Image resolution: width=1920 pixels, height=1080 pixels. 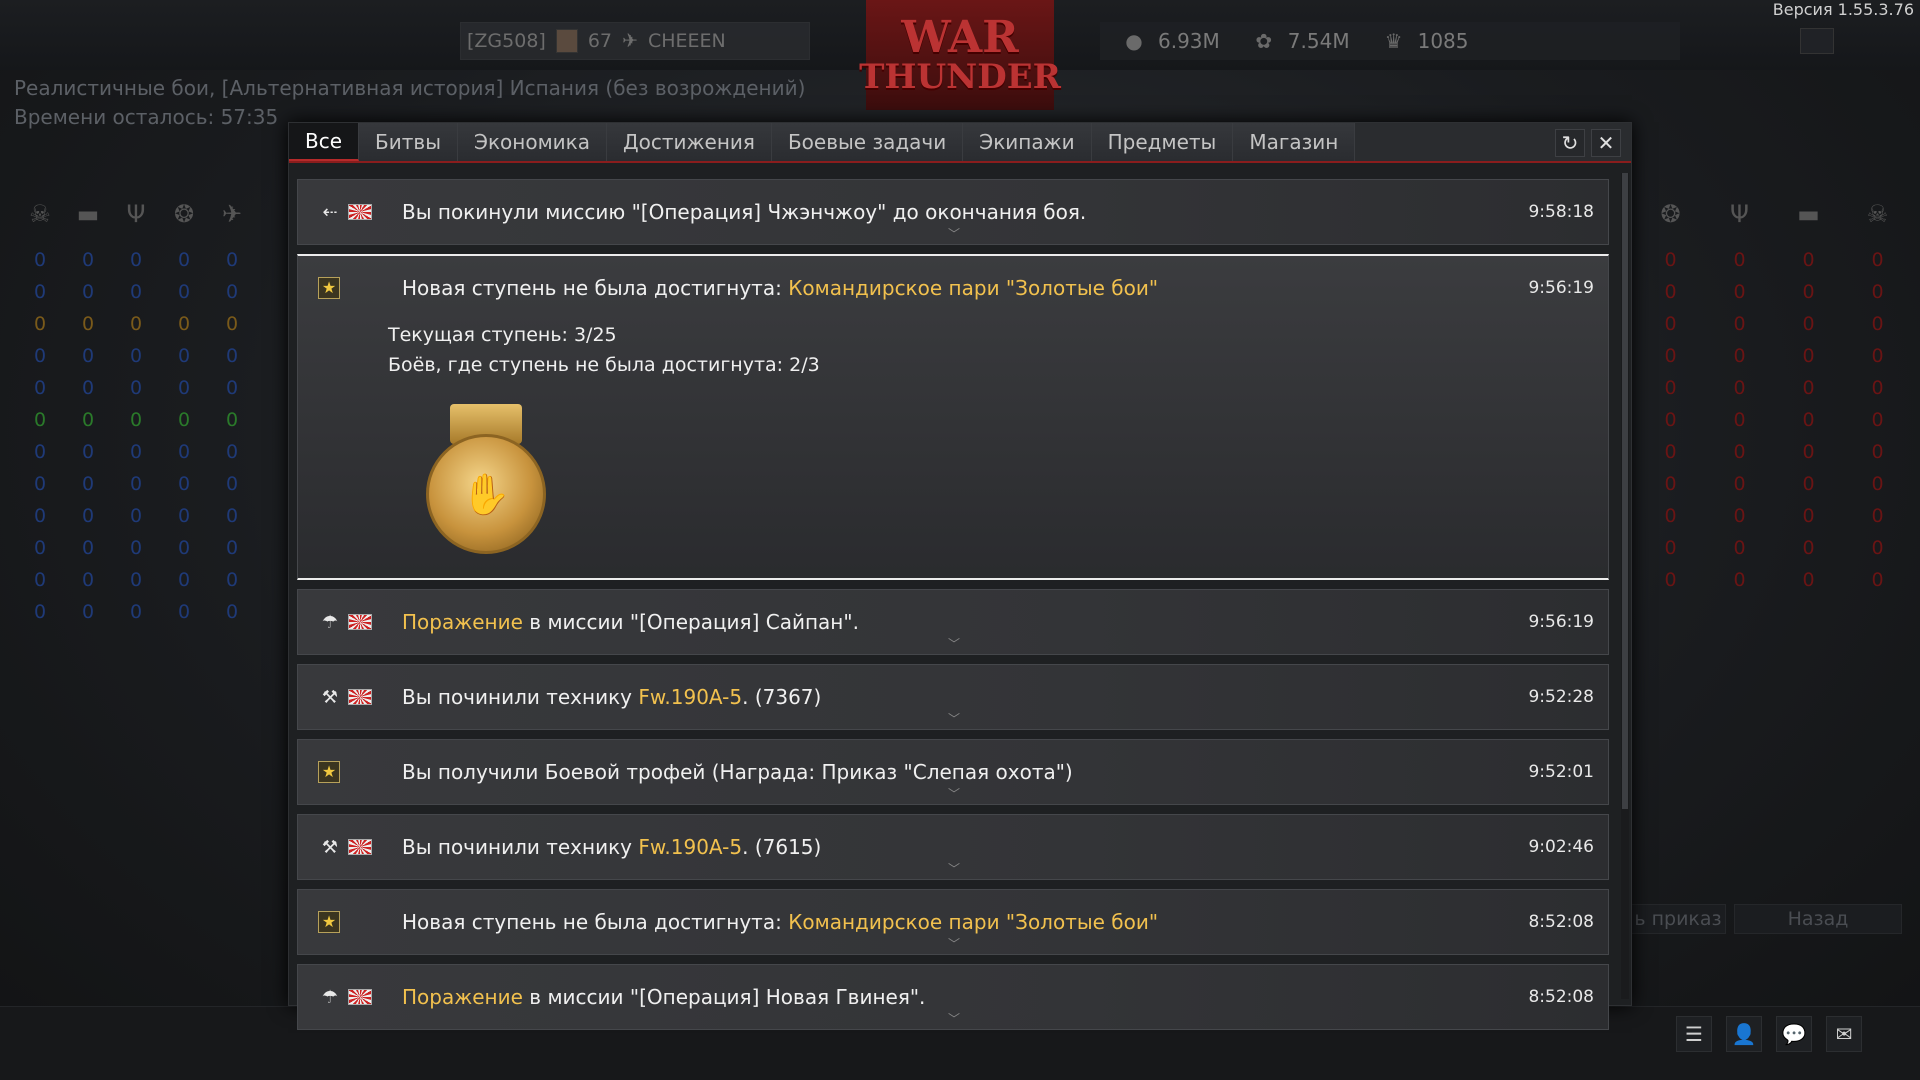 I want to click on order-button: ь приказ, so click(x=1678, y=919).